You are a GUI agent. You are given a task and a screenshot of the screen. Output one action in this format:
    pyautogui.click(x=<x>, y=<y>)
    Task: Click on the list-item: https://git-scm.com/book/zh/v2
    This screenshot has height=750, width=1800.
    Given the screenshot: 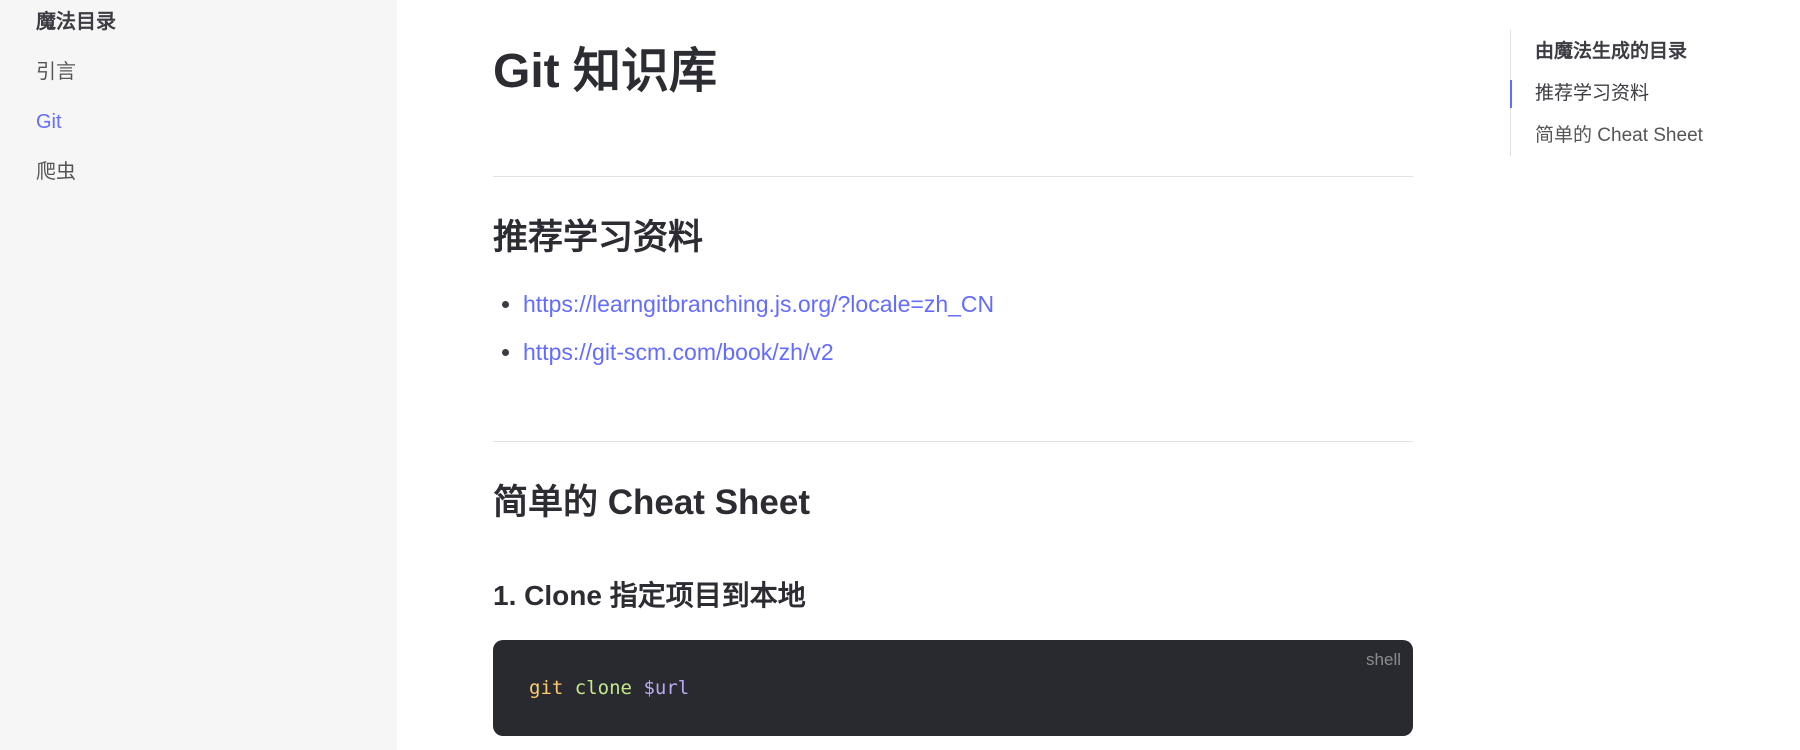 What is the action you would take?
    pyautogui.click(x=743, y=361)
    